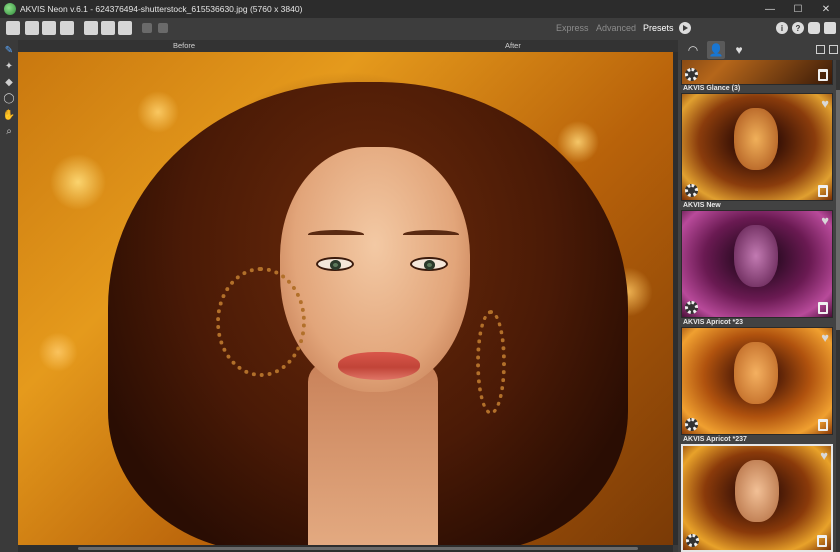 The image size is (840, 552). I want to click on before-tab: Before, so click(184, 45).